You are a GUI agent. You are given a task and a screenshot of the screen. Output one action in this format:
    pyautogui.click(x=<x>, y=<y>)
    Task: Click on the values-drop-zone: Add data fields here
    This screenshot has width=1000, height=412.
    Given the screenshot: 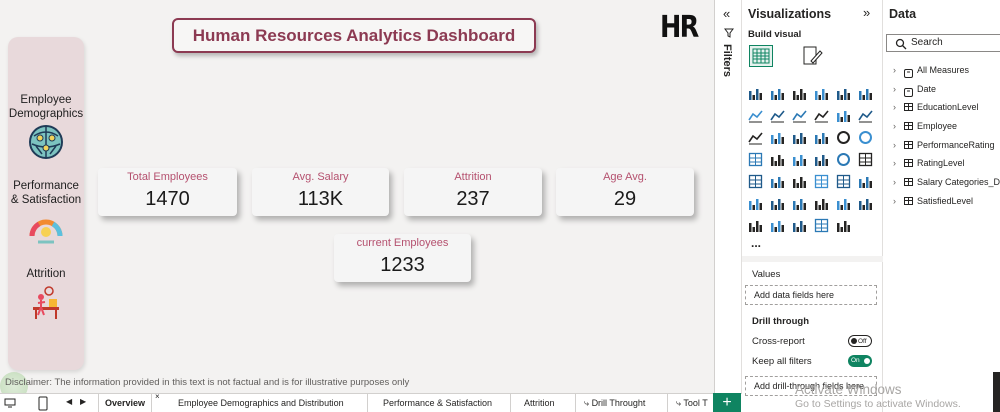 What is the action you would take?
    pyautogui.click(x=811, y=295)
    